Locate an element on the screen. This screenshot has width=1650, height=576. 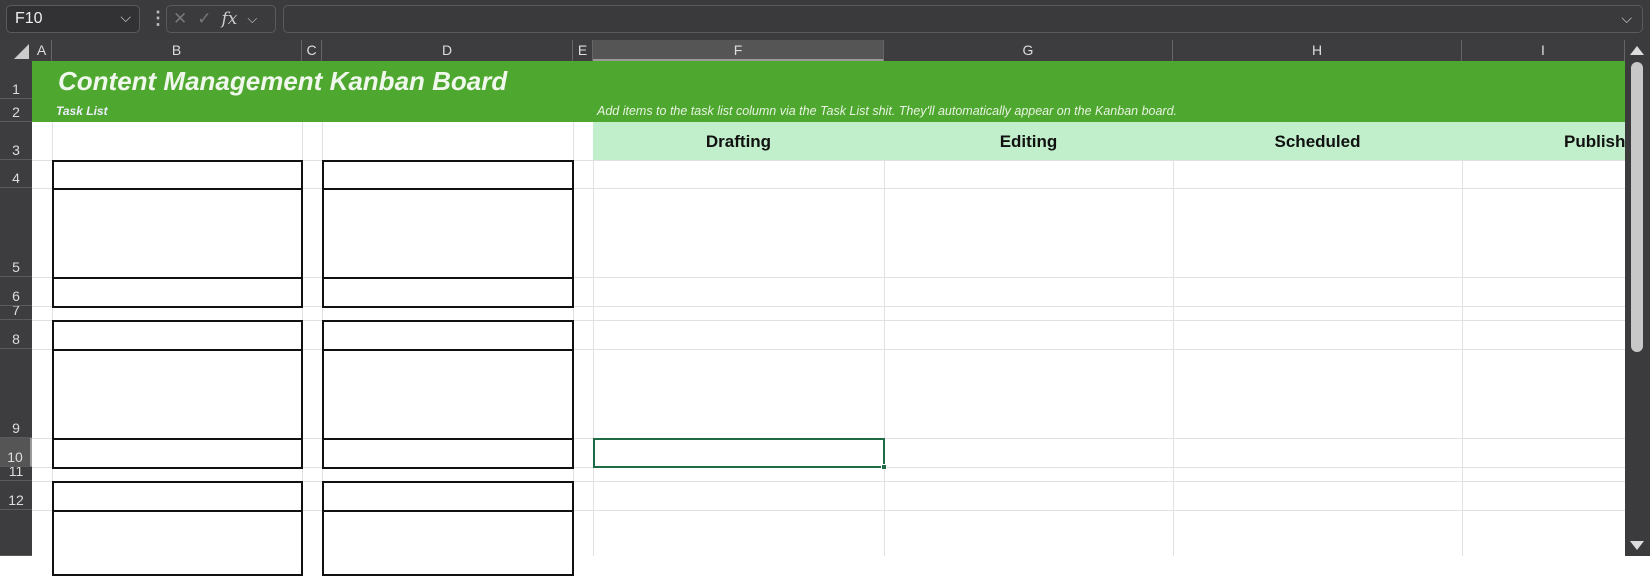
row-header-2: 2 is located at coordinates (16, 110).